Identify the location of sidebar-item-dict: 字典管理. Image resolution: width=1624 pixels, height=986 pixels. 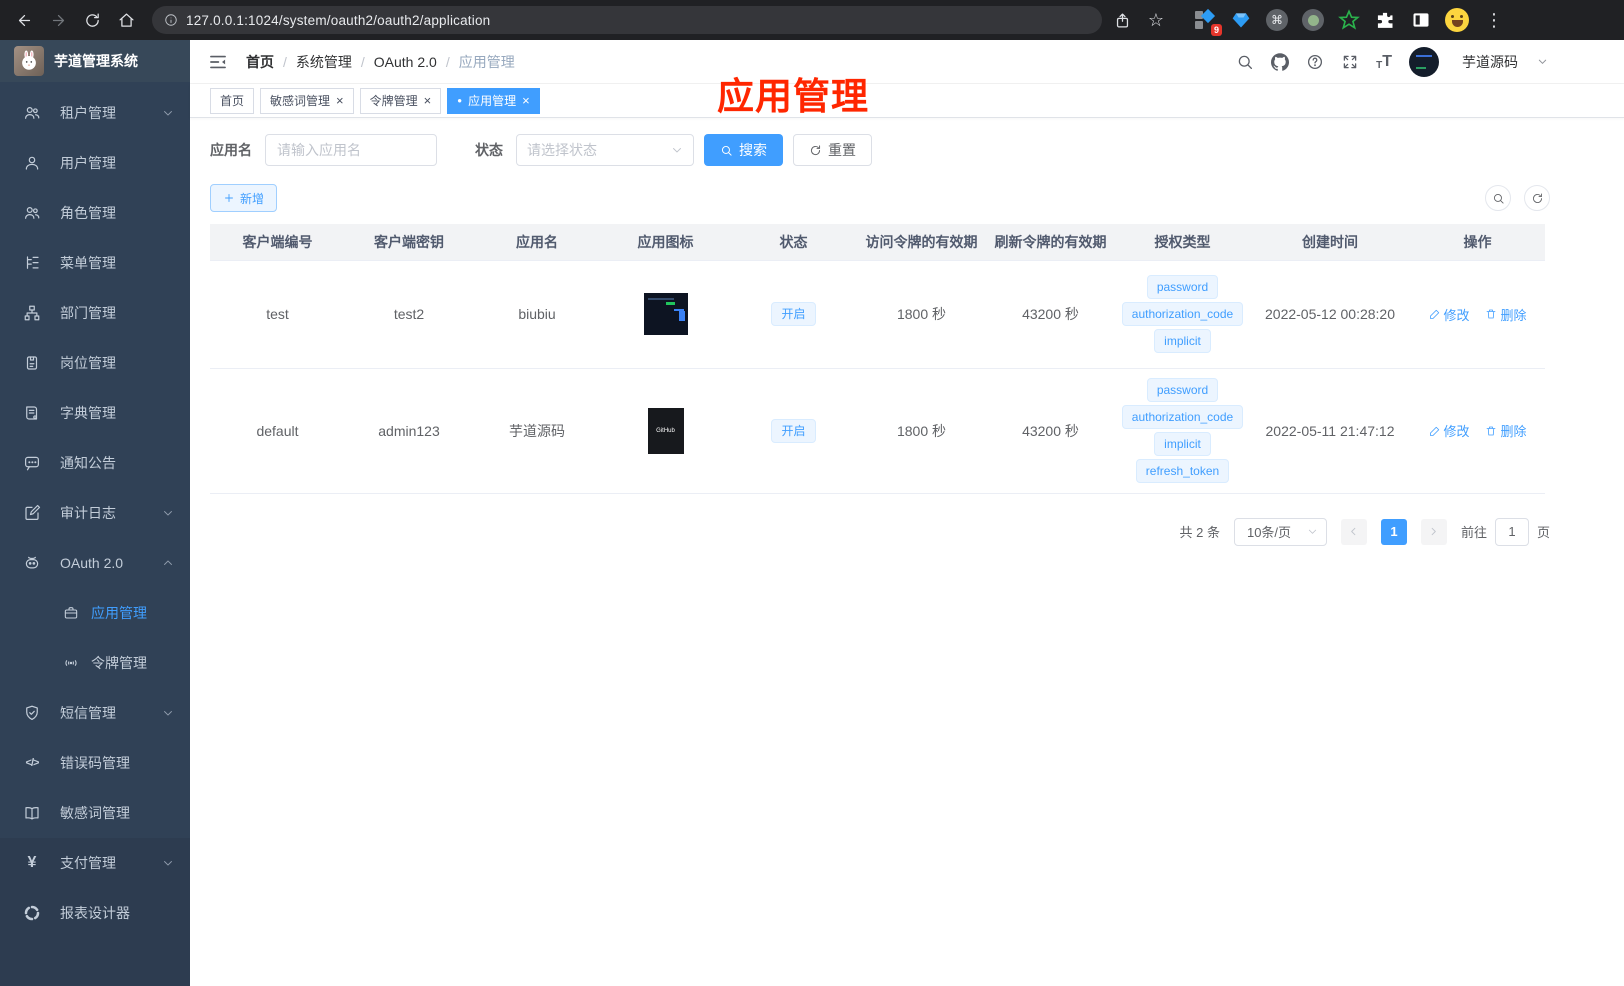
(95, 413).